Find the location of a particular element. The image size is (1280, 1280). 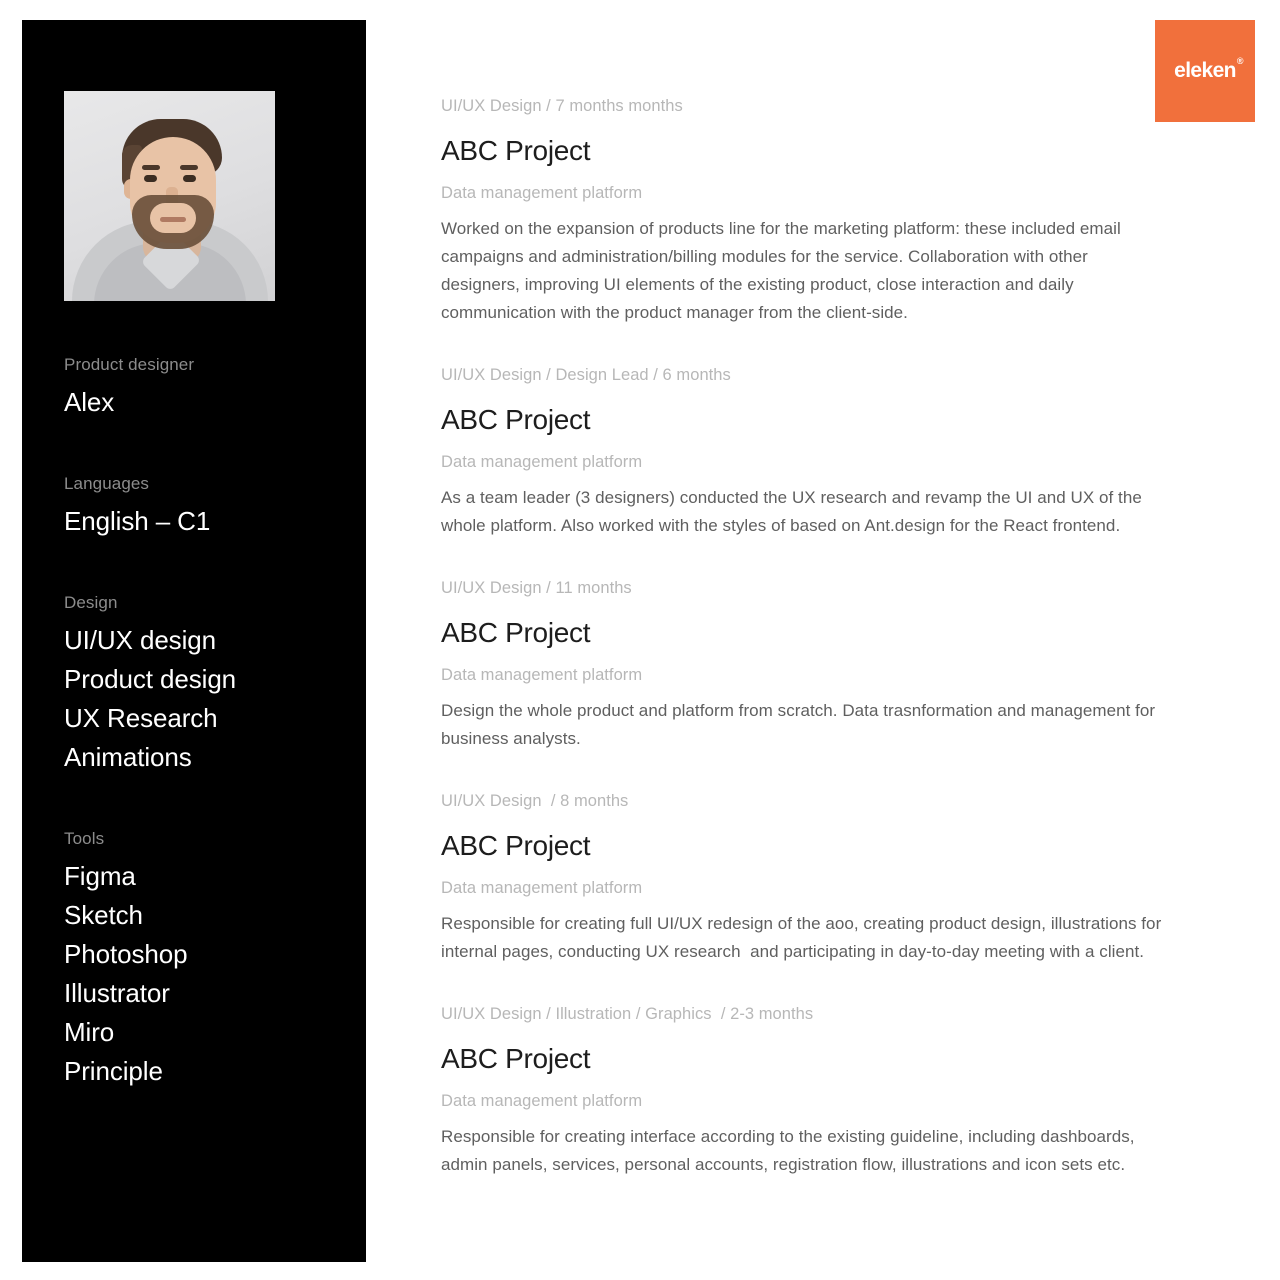

sidebar-label-design: Design is located at coordinates (91, 602).